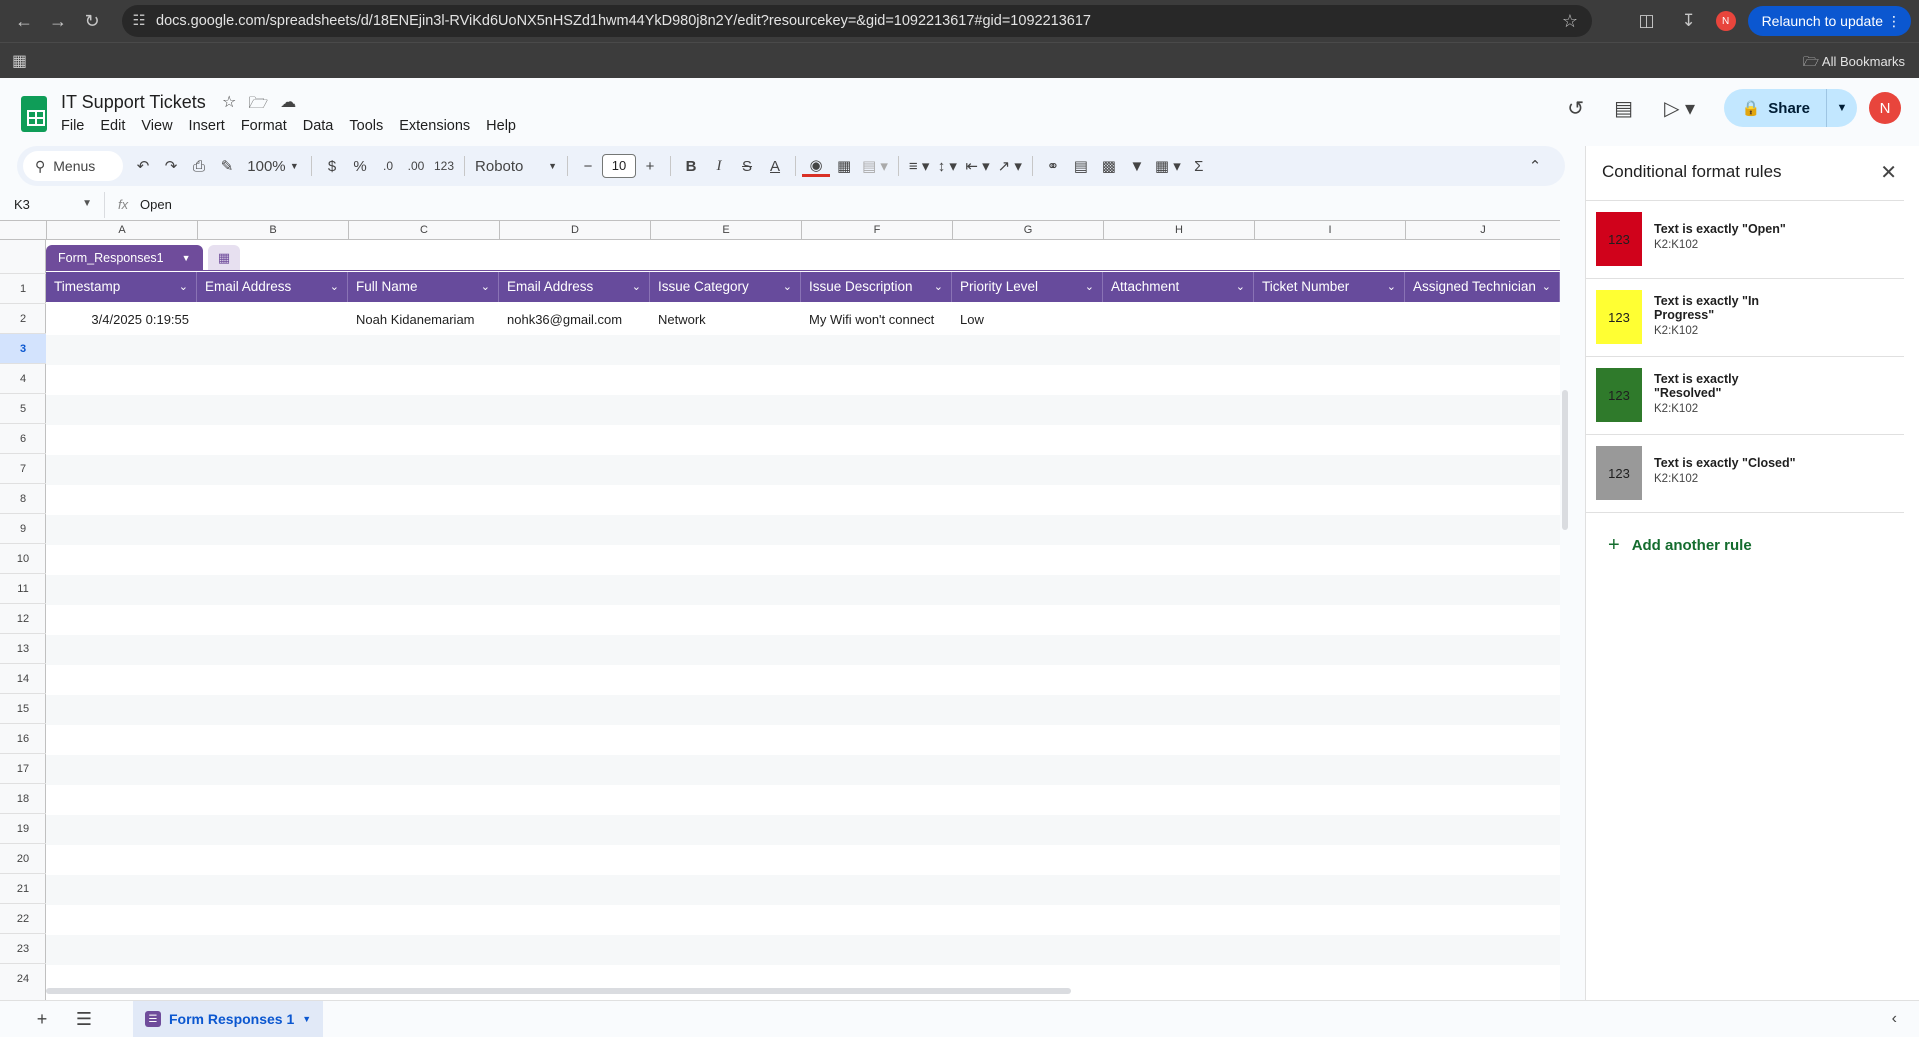 This screenshot has width=1919, height=1037. What do you see at coordinates (23, 648) in the screenshot?
I see `row-header: 13` at bounding box center [23, 648].